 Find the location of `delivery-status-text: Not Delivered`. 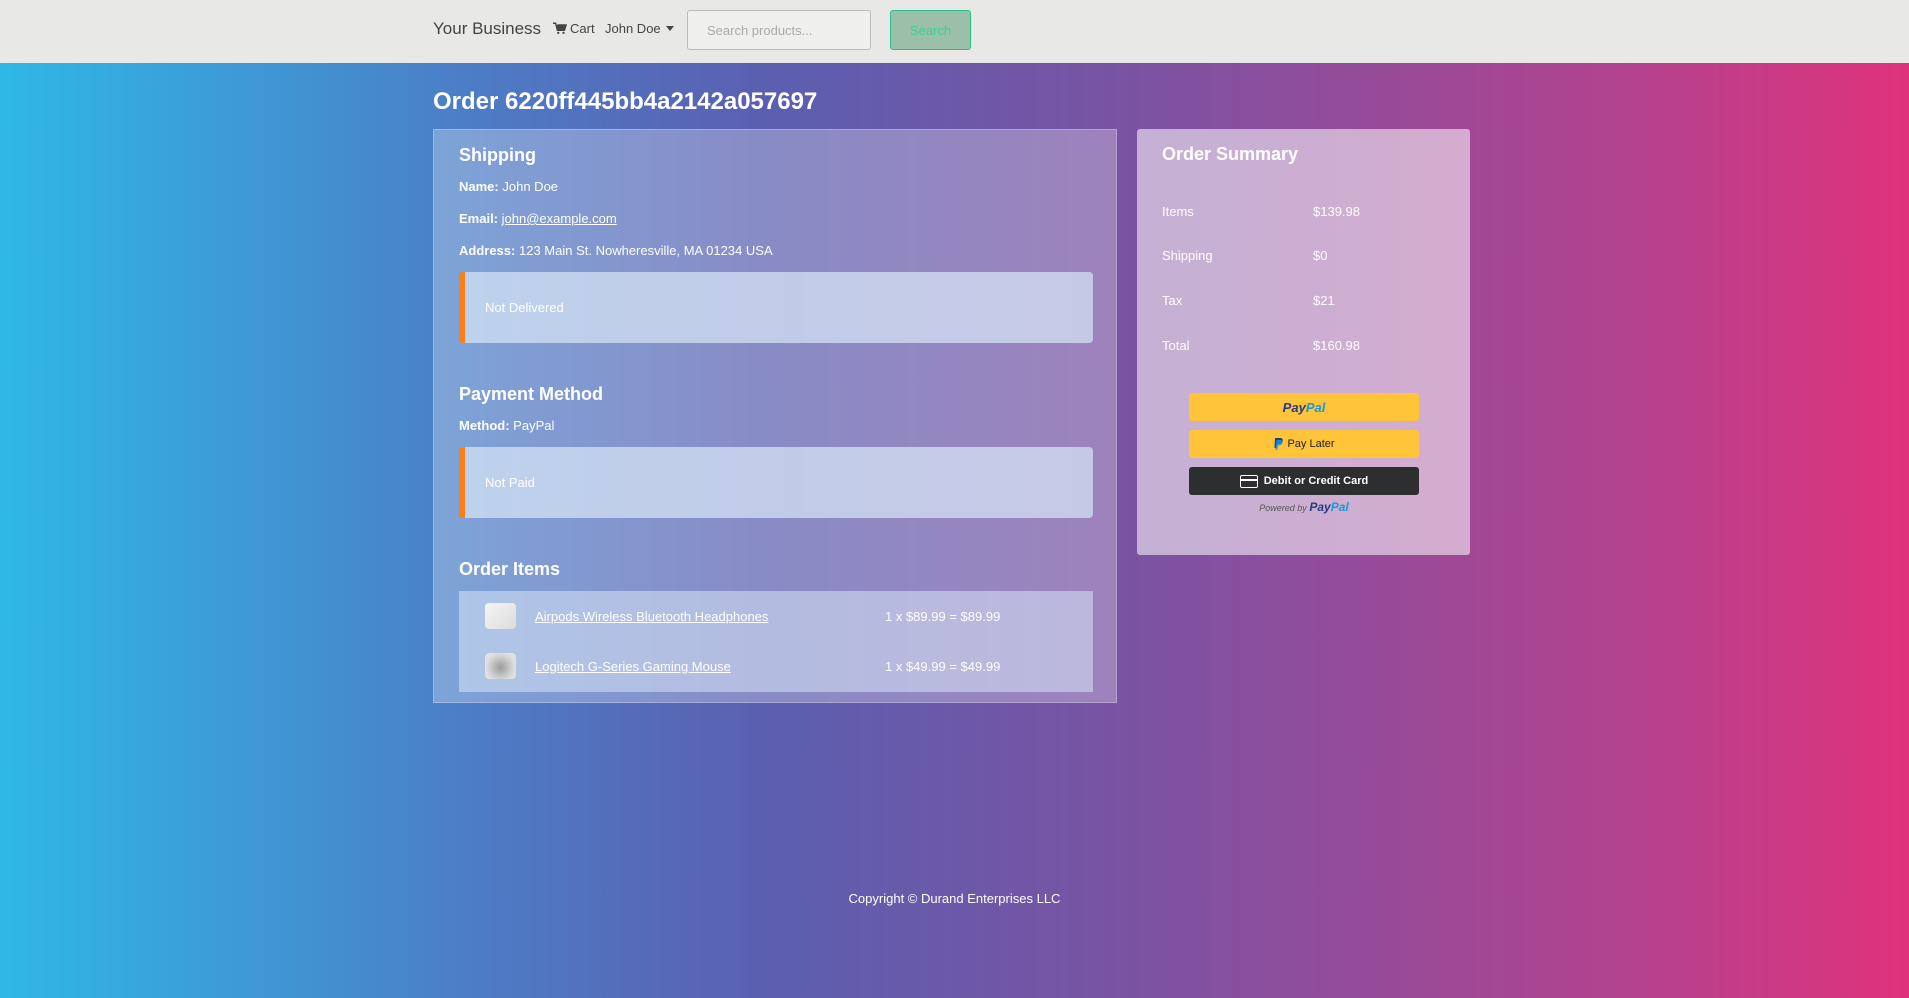

delivery-status-text: Not Delivered is located at coordinates (524, 307).